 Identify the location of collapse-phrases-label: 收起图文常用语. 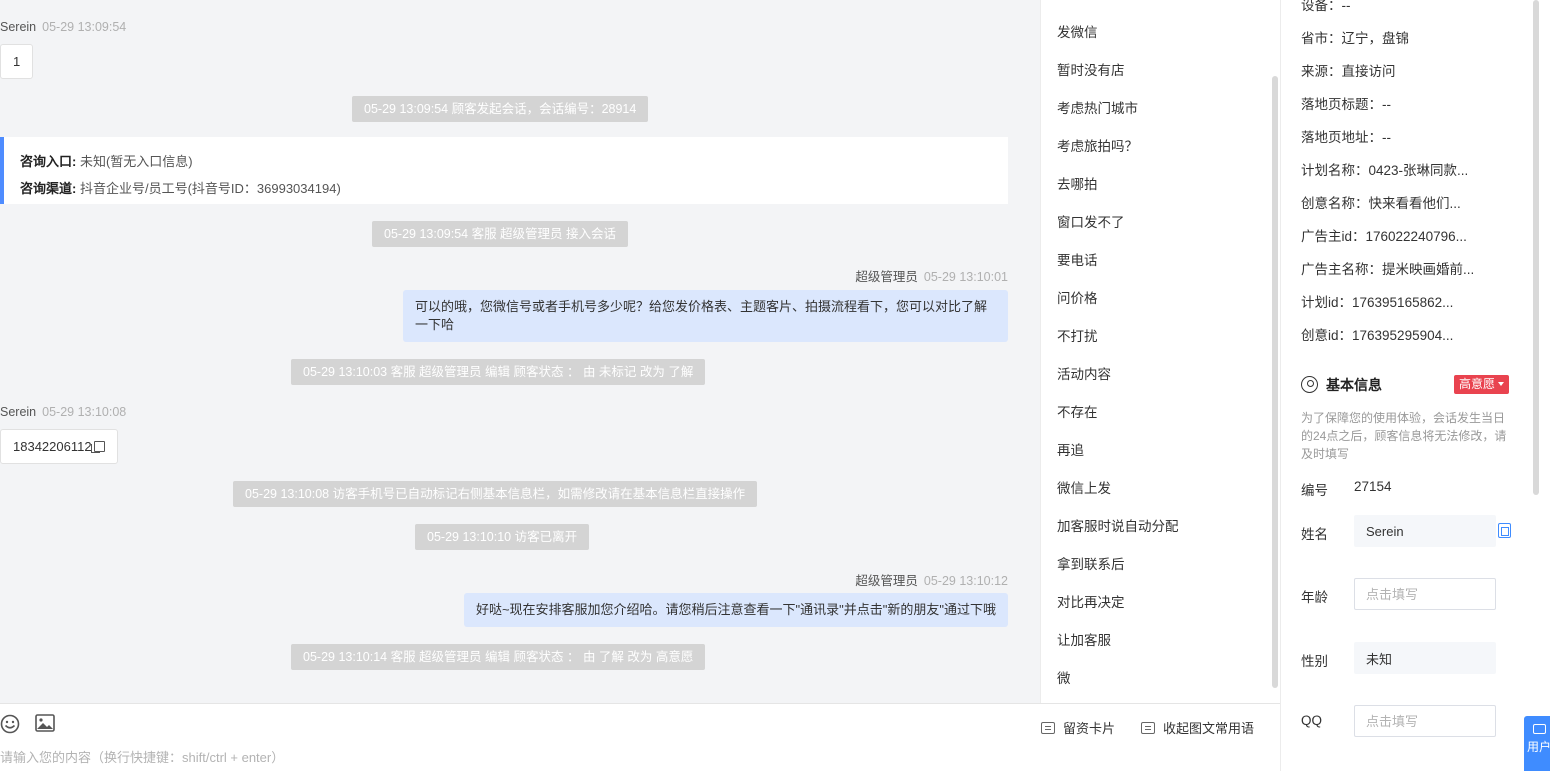
(1209, 728).